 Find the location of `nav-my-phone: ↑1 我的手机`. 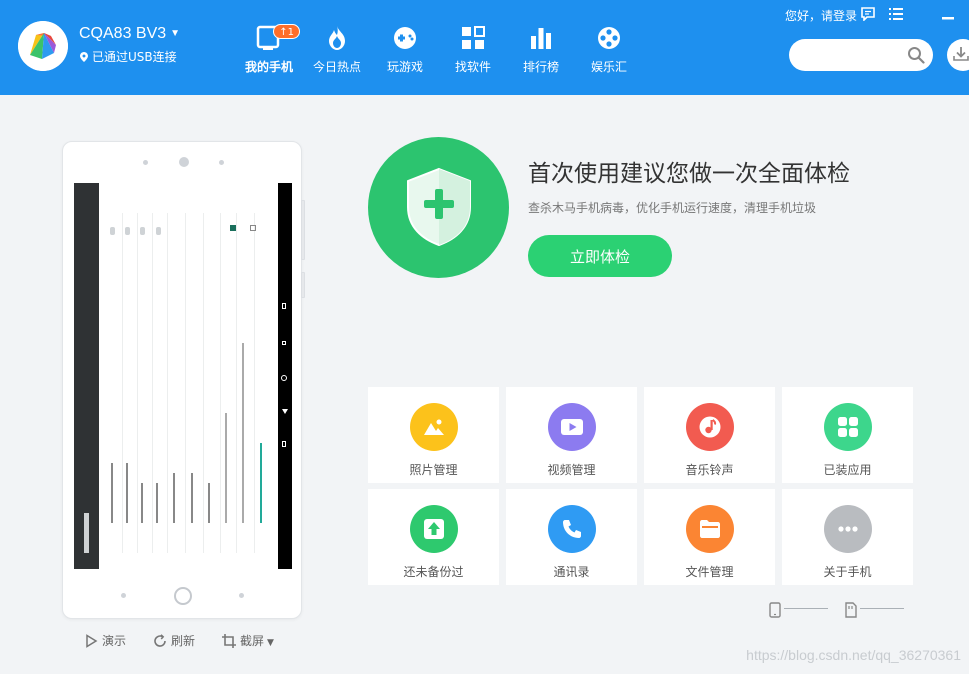

nav-my-phone: ↑1 我的手机 is located at coordinates (269, 52).